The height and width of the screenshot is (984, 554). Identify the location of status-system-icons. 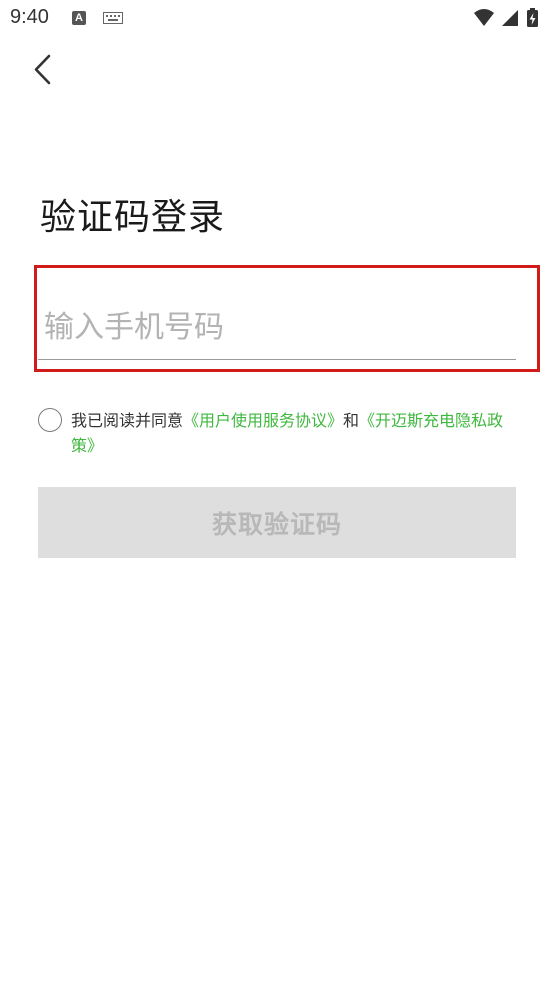
(508, 18).